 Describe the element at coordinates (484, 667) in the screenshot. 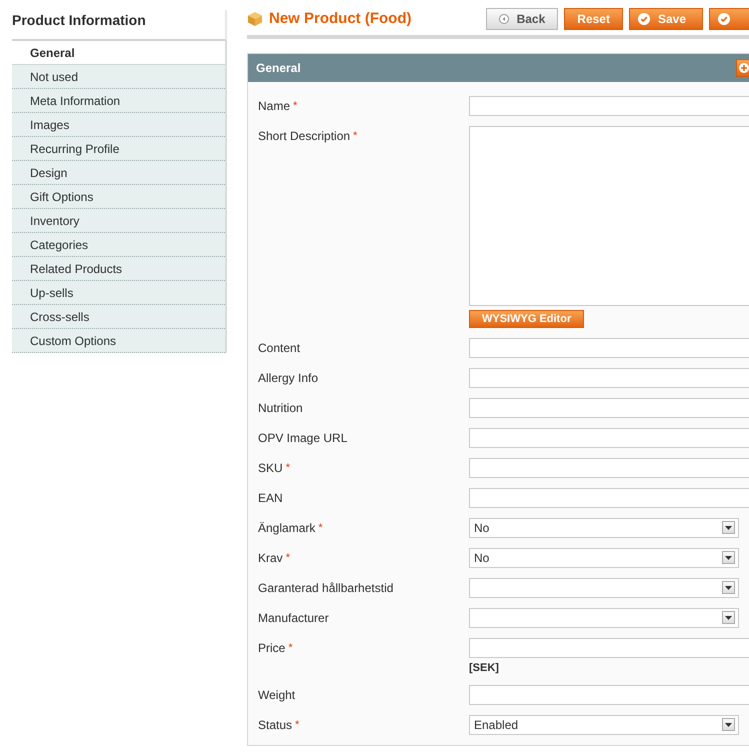

I see `currency-note: [SEK]` at that location.